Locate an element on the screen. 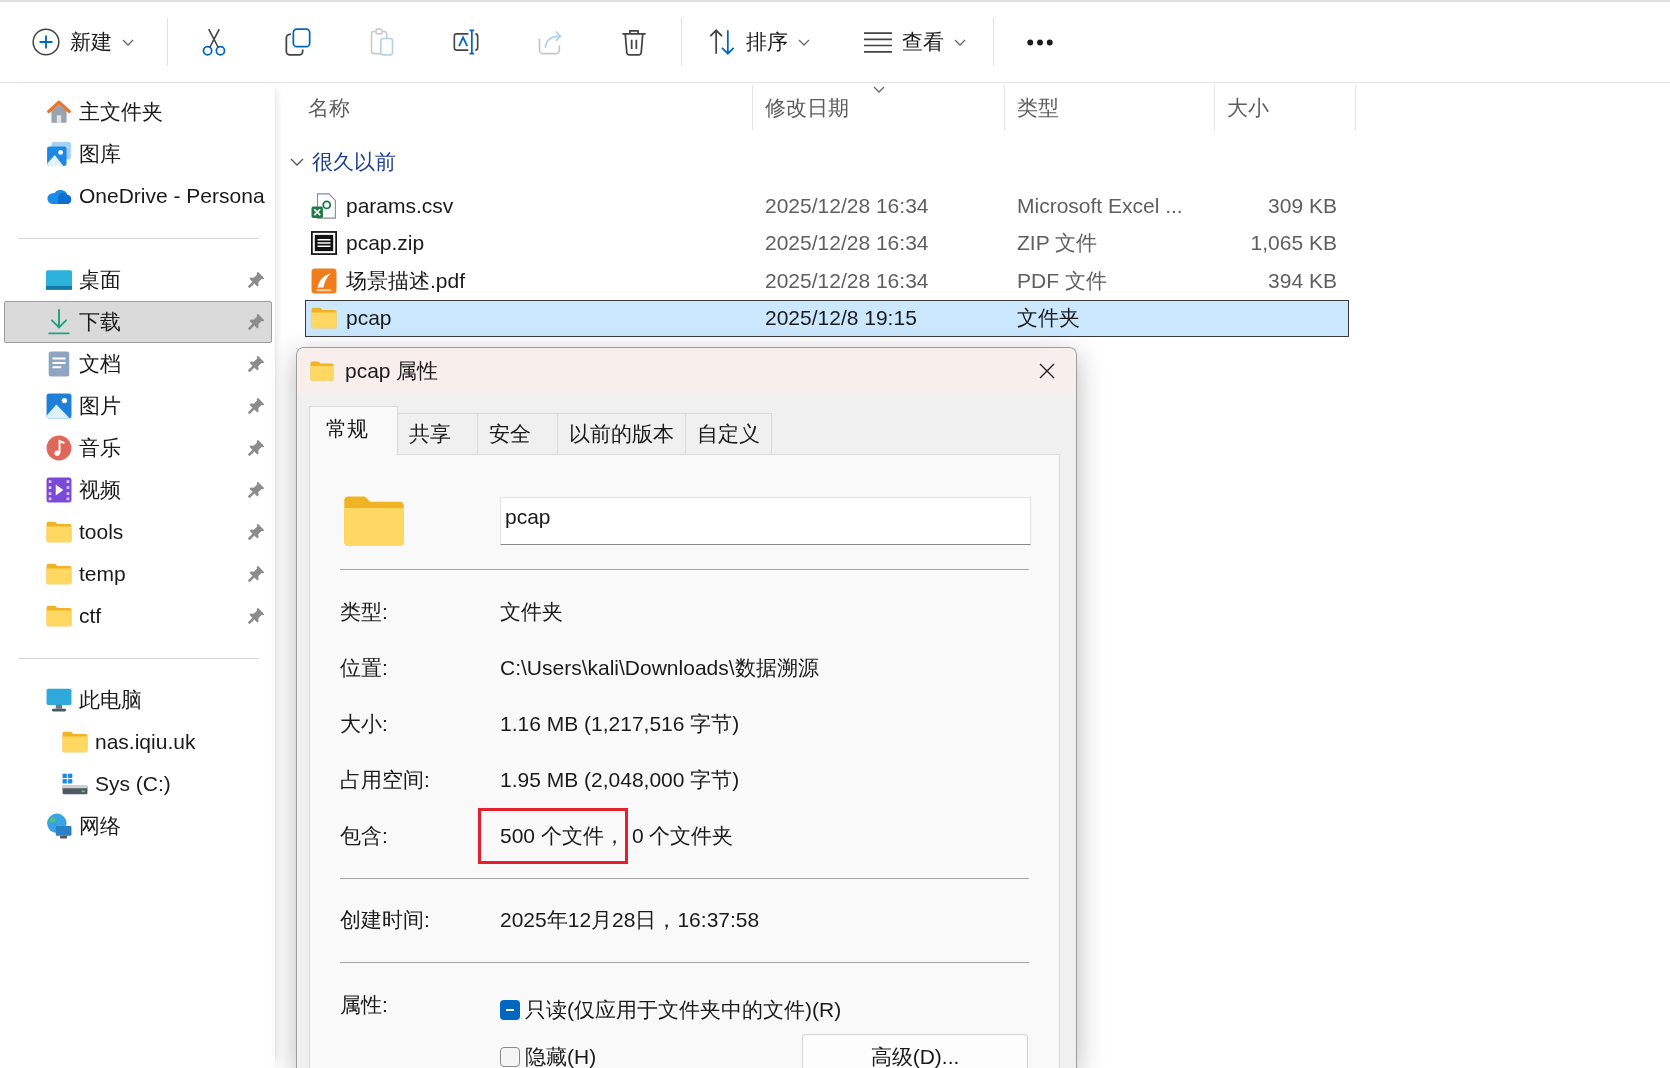 Image resolution: width=1670 pixels, height=1068 pixels. dialog-title: pcap 属性 is located at coordinates (392, 371).